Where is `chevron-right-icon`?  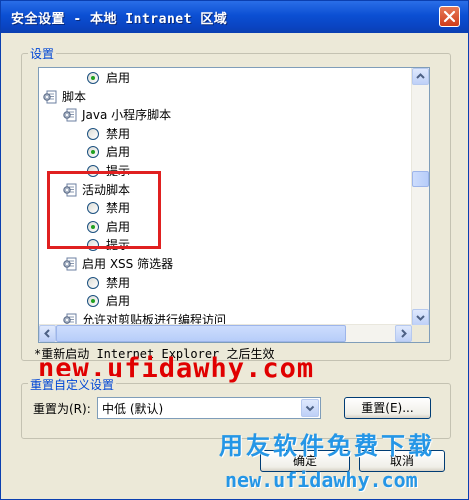 chevron-right-icon is located at coordinates (404, 333).